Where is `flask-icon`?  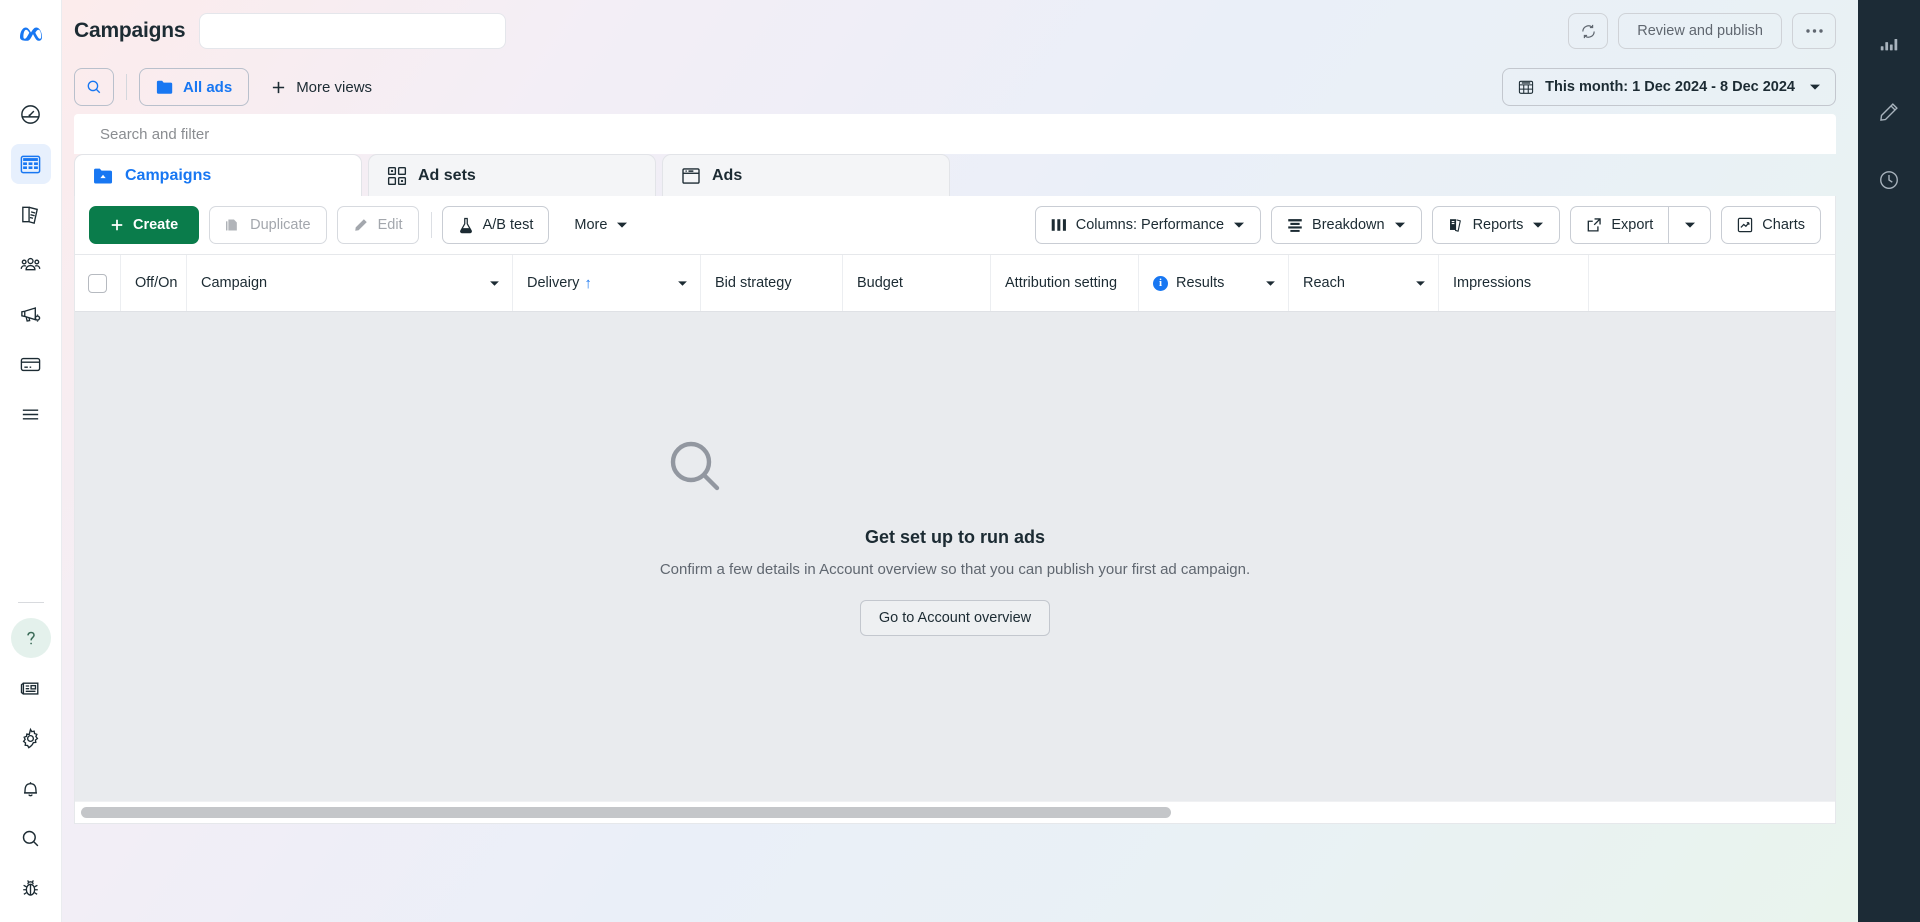 flask-icon is located at coordinates (466, 225).